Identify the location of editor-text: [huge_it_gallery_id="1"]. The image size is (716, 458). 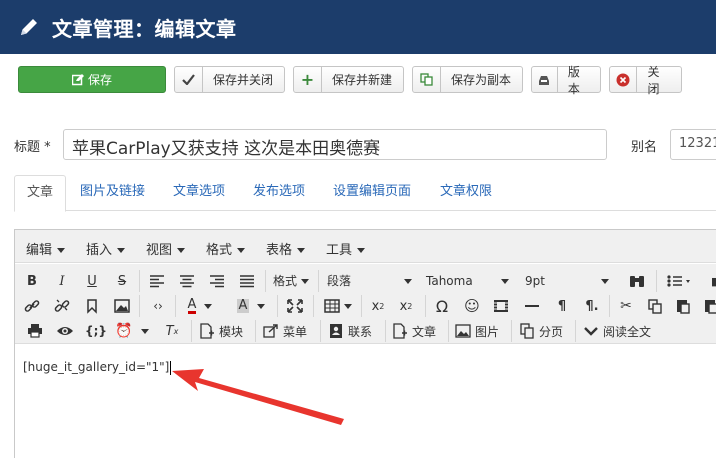
(96, 367).